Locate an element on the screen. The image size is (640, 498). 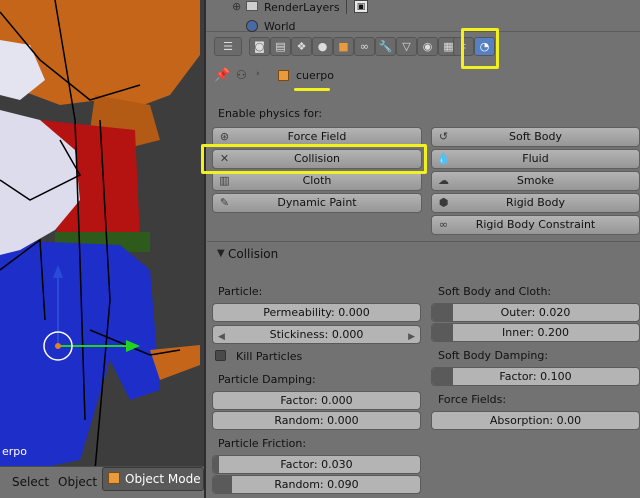
sb-damping-factor-field: Factor: 0.100 is located at coordinates (535, 376).